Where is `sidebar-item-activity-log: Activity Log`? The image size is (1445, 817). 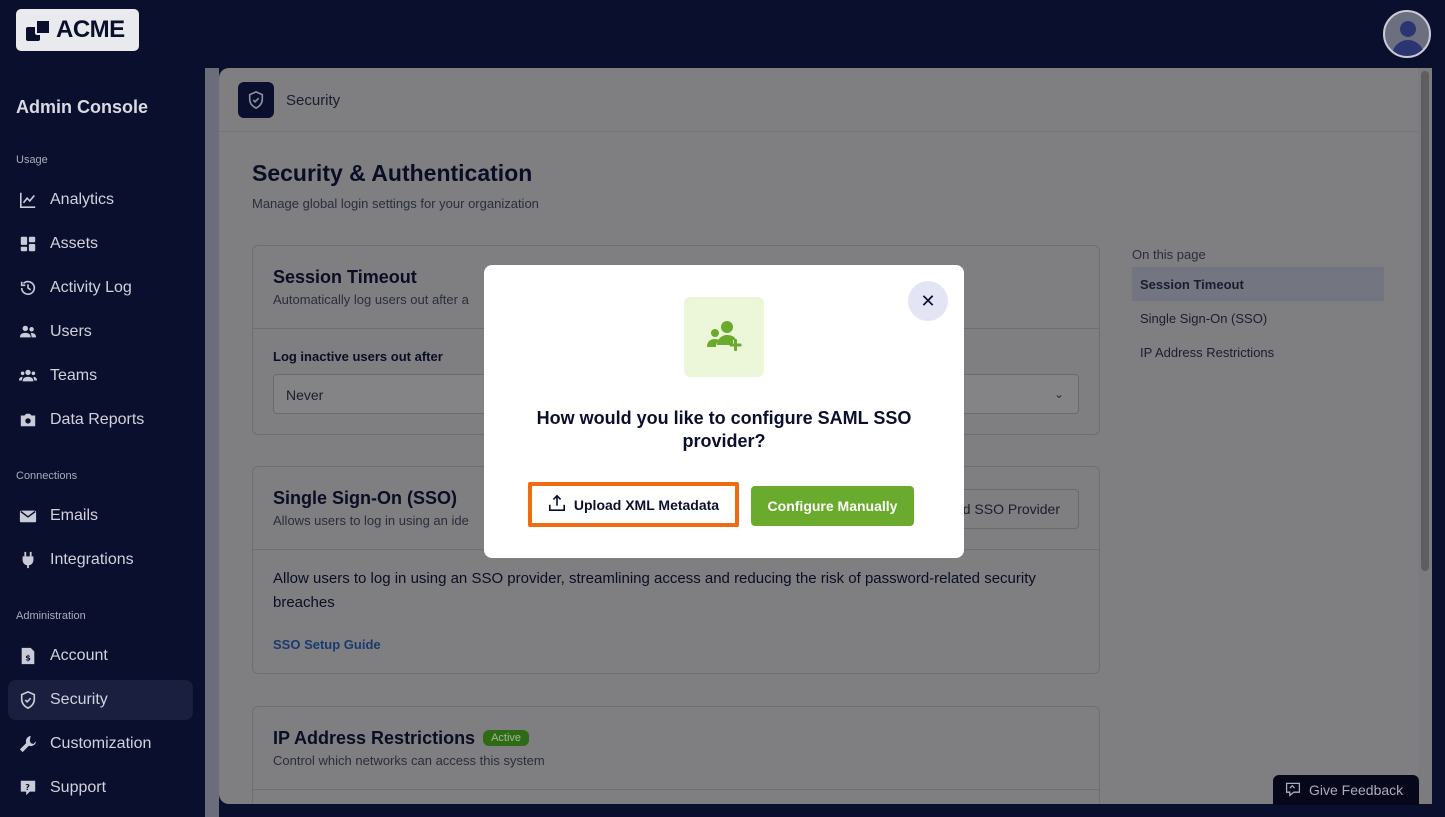 sidebar-item-activity-log: Activity Log is located at coordinates (100, 288).